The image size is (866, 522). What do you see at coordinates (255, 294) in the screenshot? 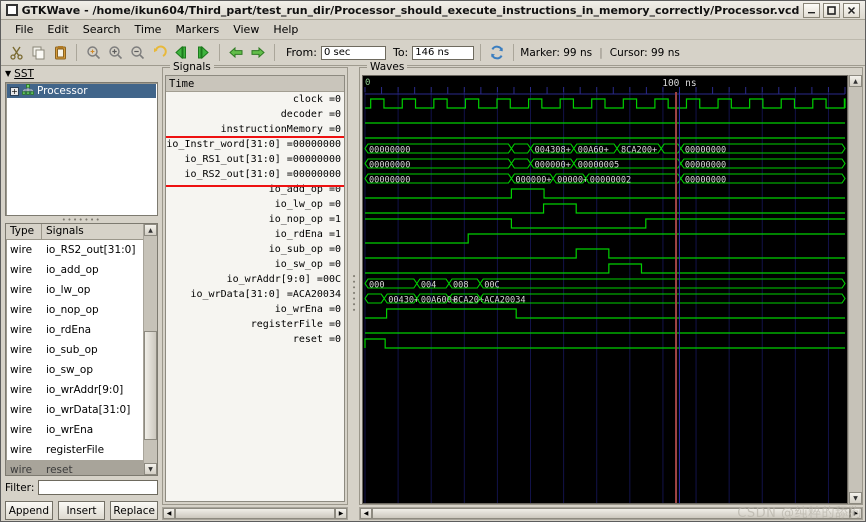
I see `signal-row: io_wrData[31:0] =ACA20034` at bounding box center [255, 294].